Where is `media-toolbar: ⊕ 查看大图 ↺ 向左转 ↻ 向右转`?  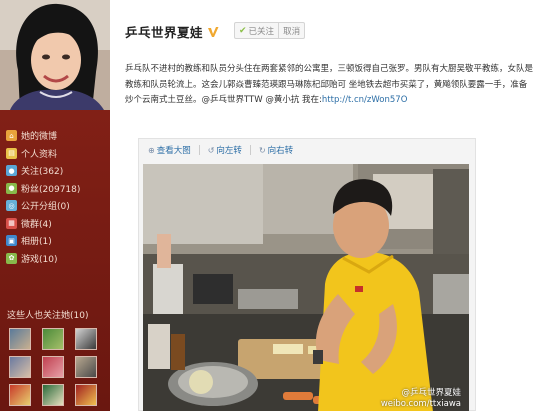
media-toolbar: ⊕ 查看大图 ↺ 向左转 ↻ 向右转 is located at coordinates (224, 150).